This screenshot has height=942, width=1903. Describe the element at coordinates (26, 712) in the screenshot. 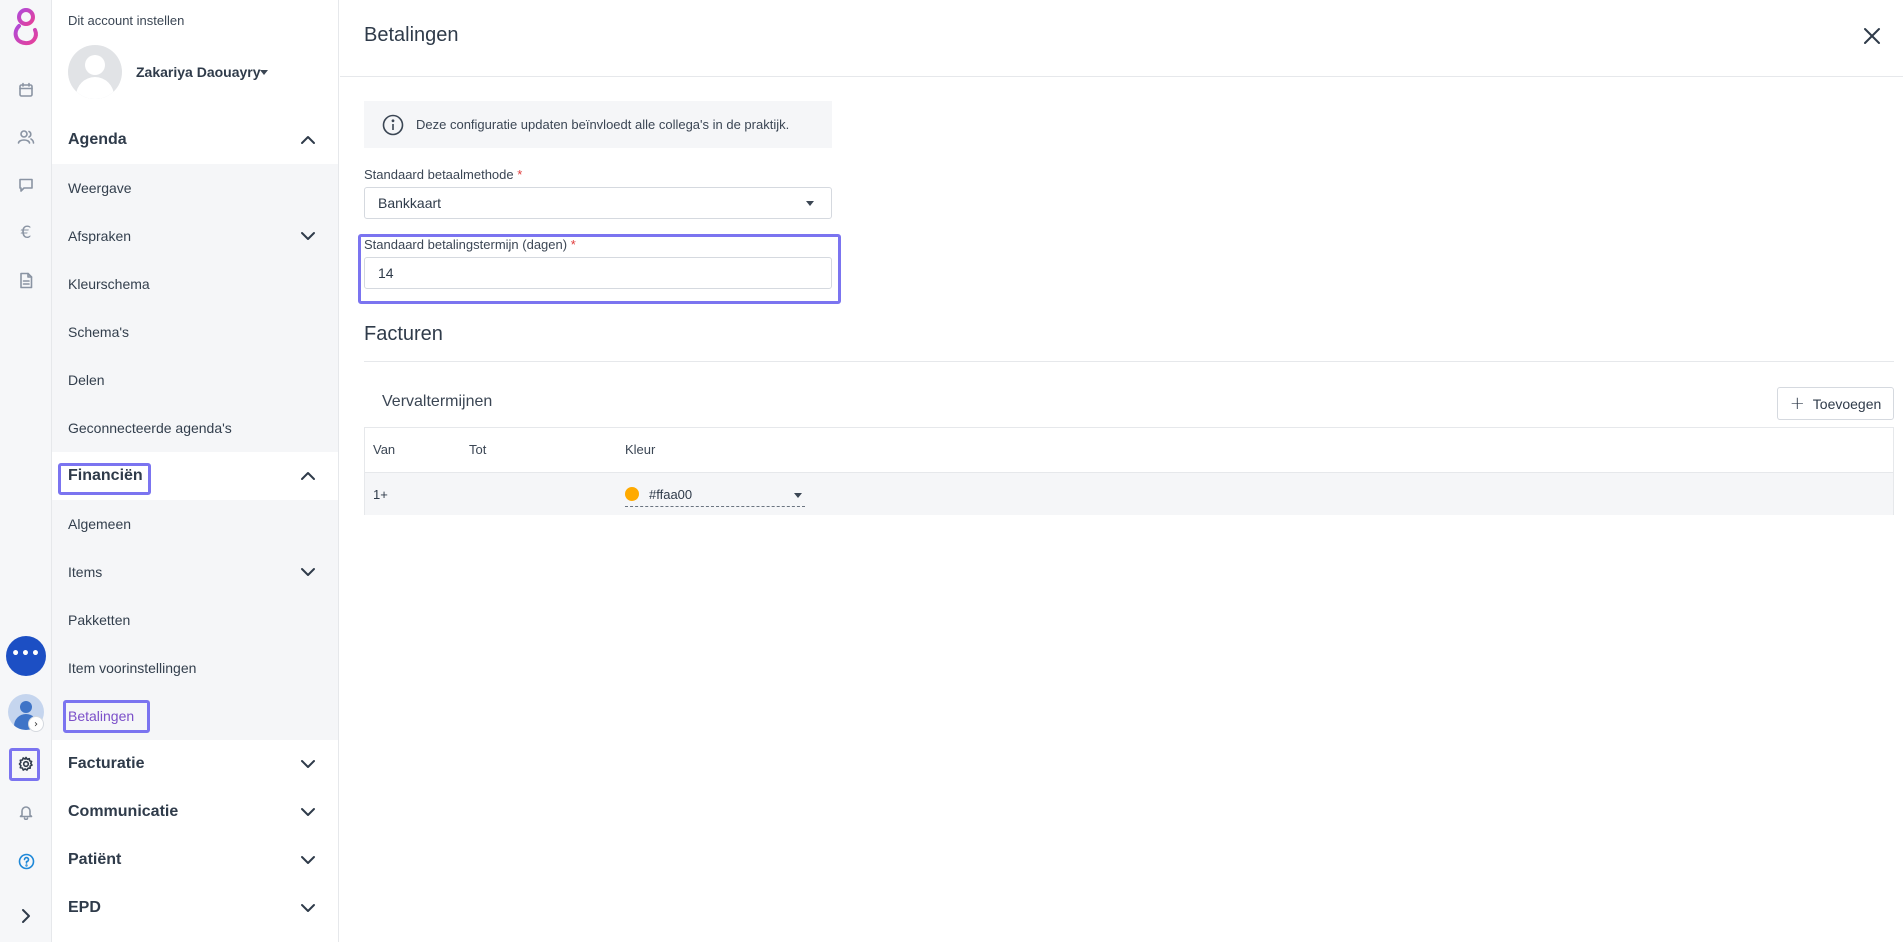

I see `user-avatar-wrap` at that location.